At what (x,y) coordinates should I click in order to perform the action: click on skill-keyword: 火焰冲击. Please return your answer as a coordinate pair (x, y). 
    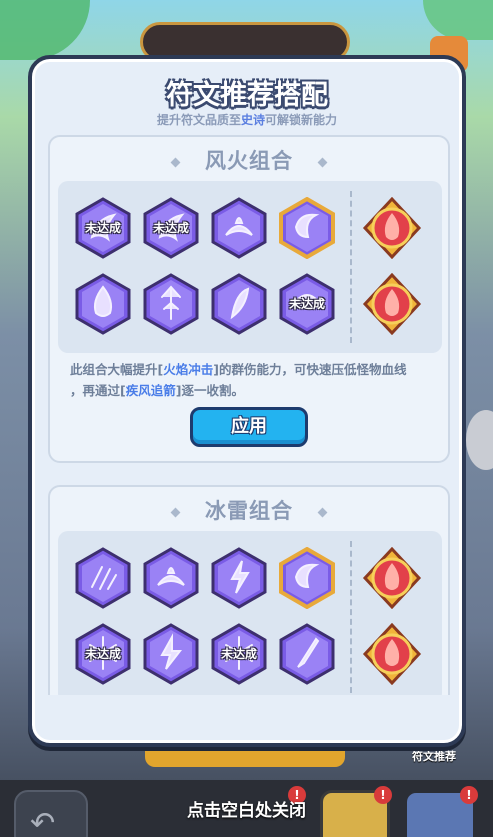
    Looking at the image, I should click on (188, 369).